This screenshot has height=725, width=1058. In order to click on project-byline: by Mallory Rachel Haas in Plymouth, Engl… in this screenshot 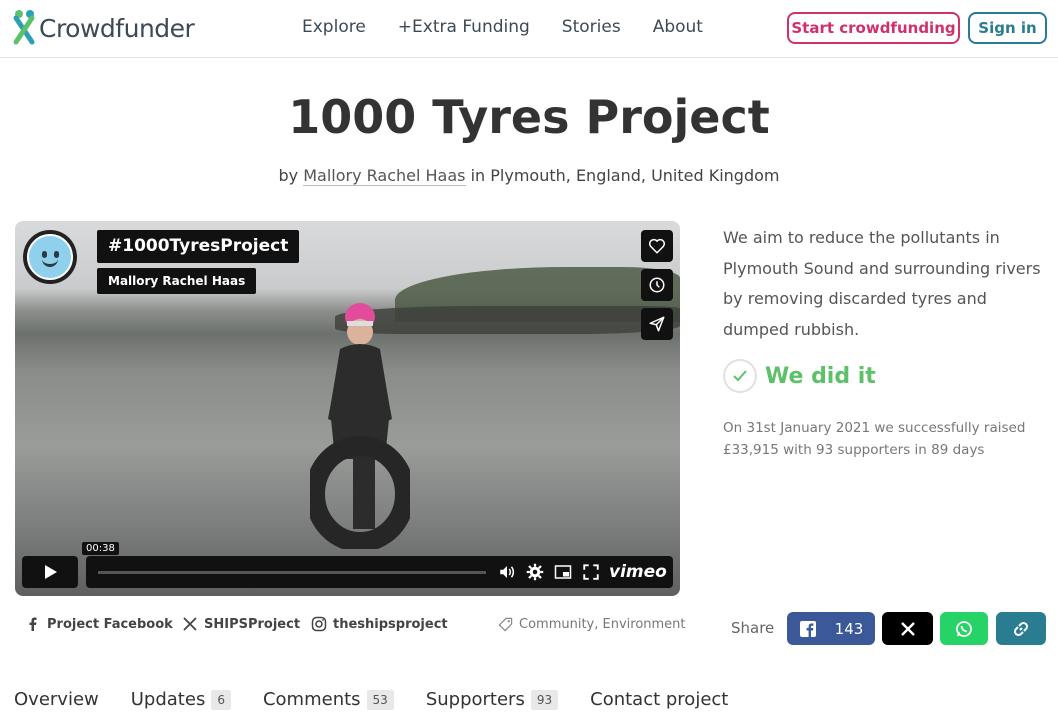, I will do `click(529, 176)`.